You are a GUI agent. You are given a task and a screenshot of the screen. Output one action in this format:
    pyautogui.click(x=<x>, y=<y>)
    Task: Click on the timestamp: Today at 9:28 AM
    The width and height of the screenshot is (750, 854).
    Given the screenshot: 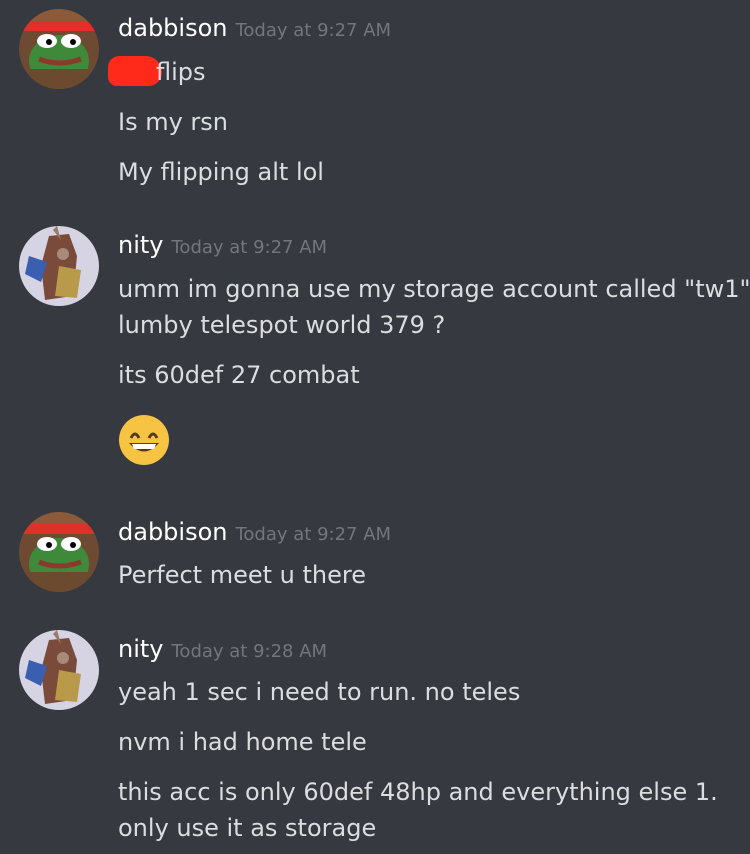 What is the action you would take?
    pyautogui.click(x=249, y=651)
    